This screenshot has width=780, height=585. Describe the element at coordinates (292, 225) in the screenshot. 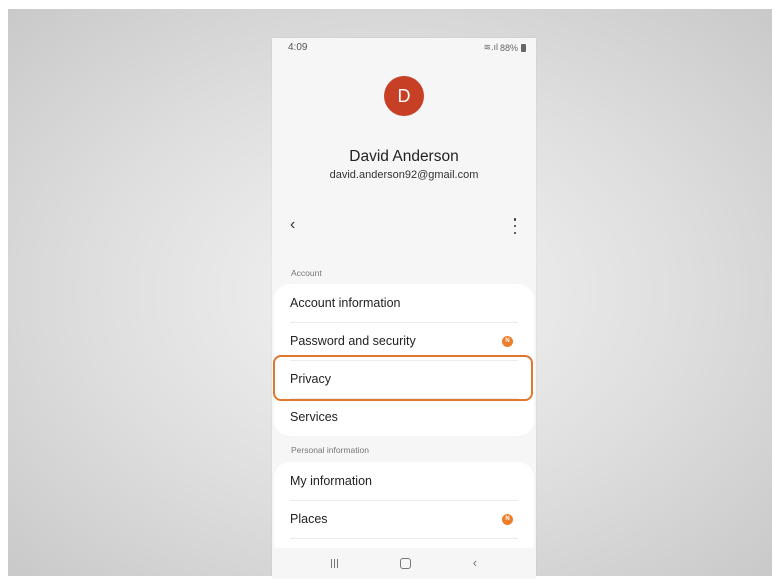

I see `back-arrow-icon: ‹` at that location.